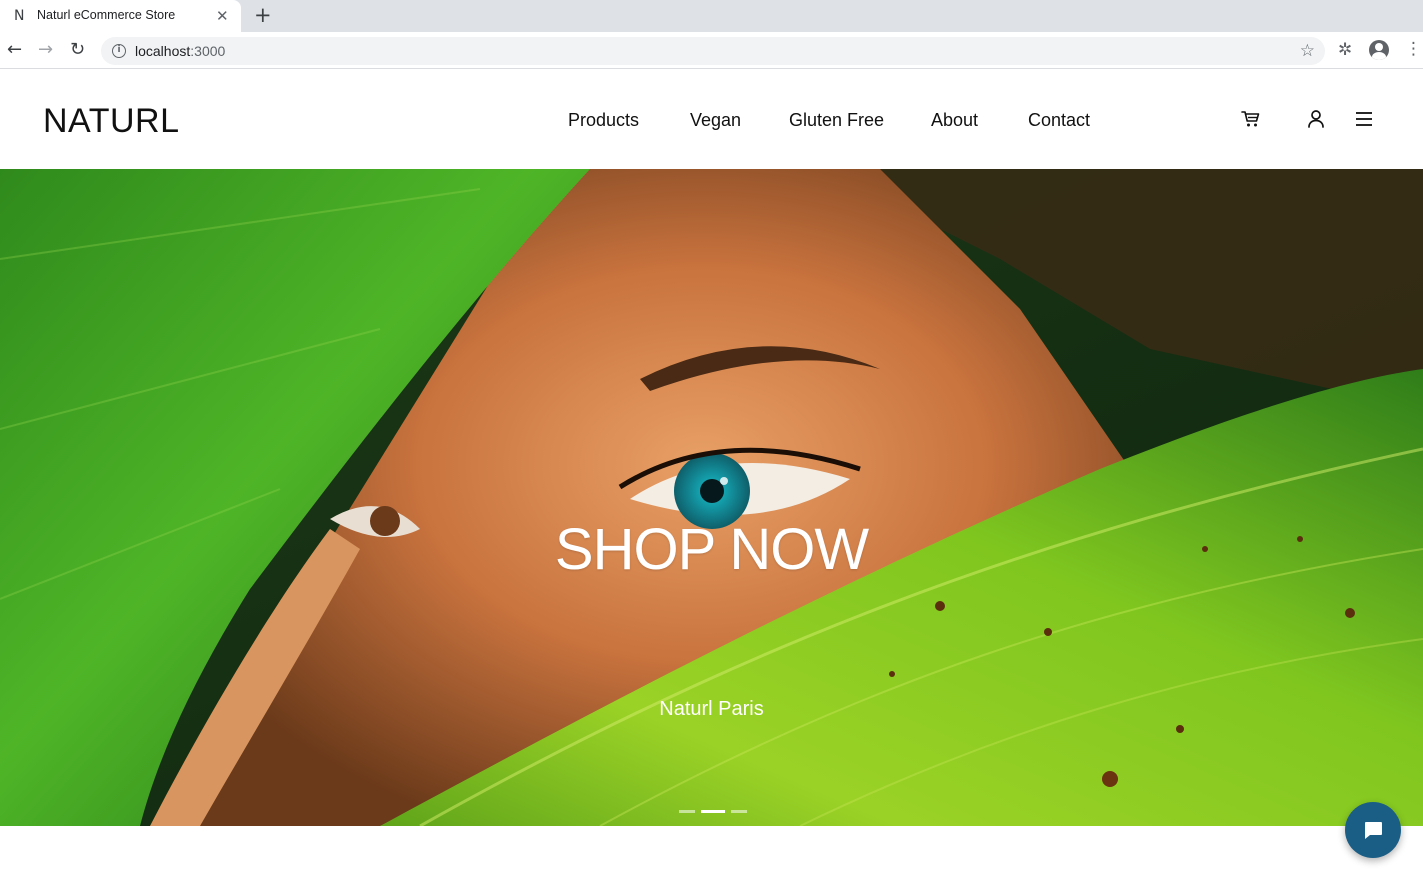  What do you see at coordinates (208, 51) in the screenshot?
I see `url-port: :3000` at bounding box center [208, 51].